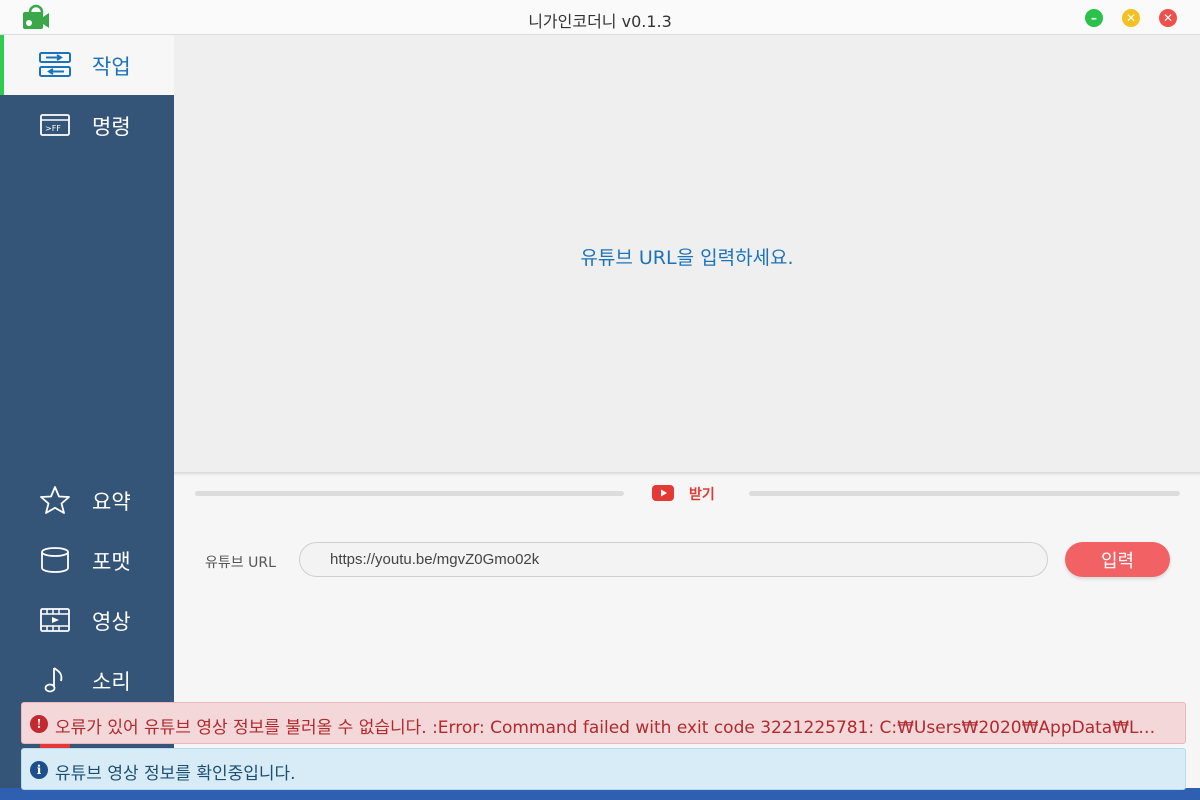 The width and height of the screenshot is (1200, 800). Describe the element at coordinates (111, 67) in the screenshot. I see `sidebar-item-label: 작업` at that location.